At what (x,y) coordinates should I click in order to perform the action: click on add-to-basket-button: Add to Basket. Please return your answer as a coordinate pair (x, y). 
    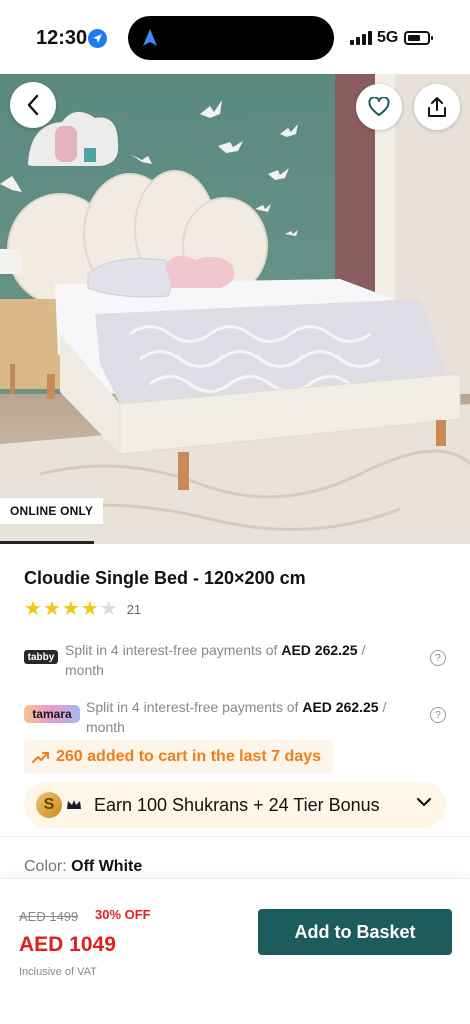
    Looking at the image, I should click on (355, 932).